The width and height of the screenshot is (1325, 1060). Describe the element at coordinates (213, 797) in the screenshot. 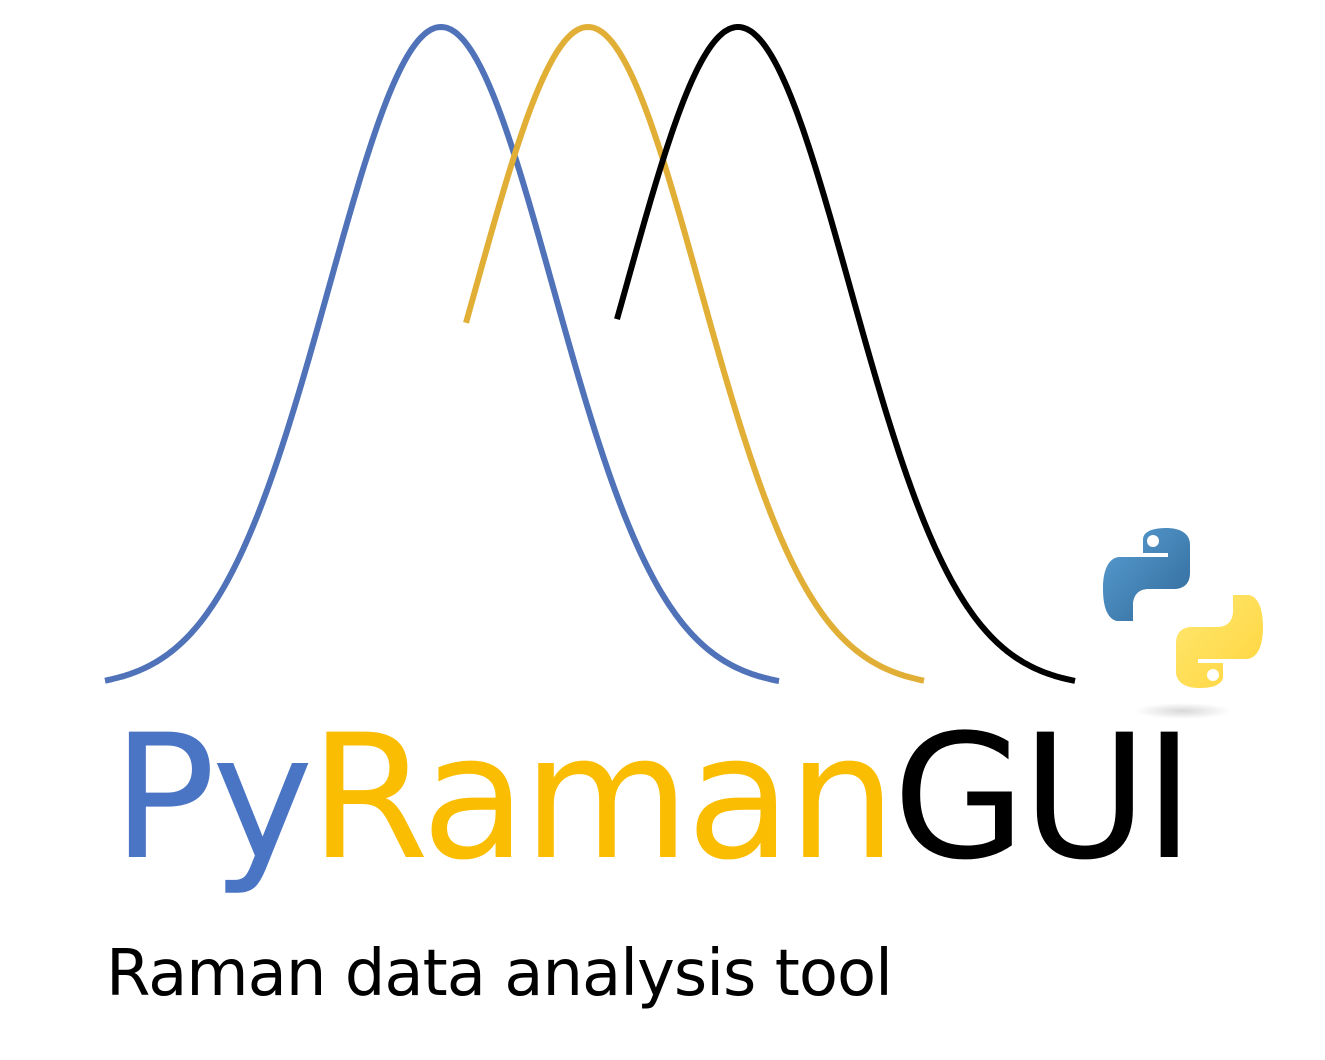

I see `title-py: Py` at that location.